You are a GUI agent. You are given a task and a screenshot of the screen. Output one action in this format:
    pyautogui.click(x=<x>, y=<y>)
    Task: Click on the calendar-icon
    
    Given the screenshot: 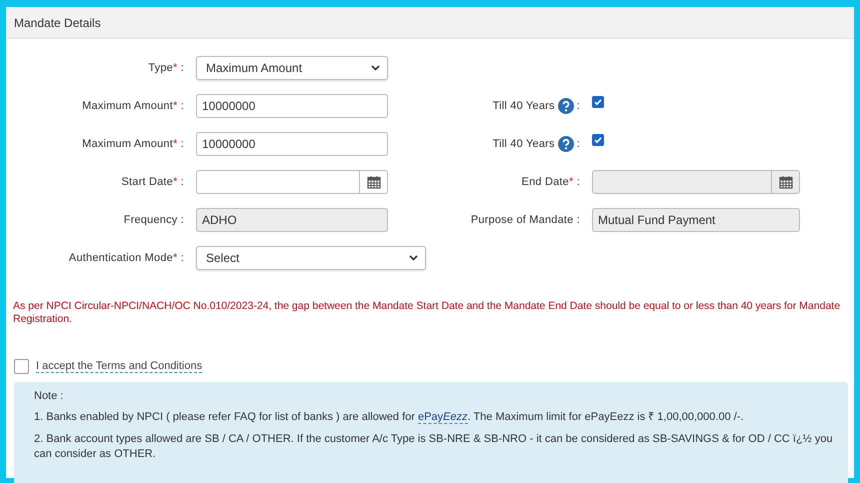 What is the action you would take?
    pyautogui.click(x=373, y=181)
    